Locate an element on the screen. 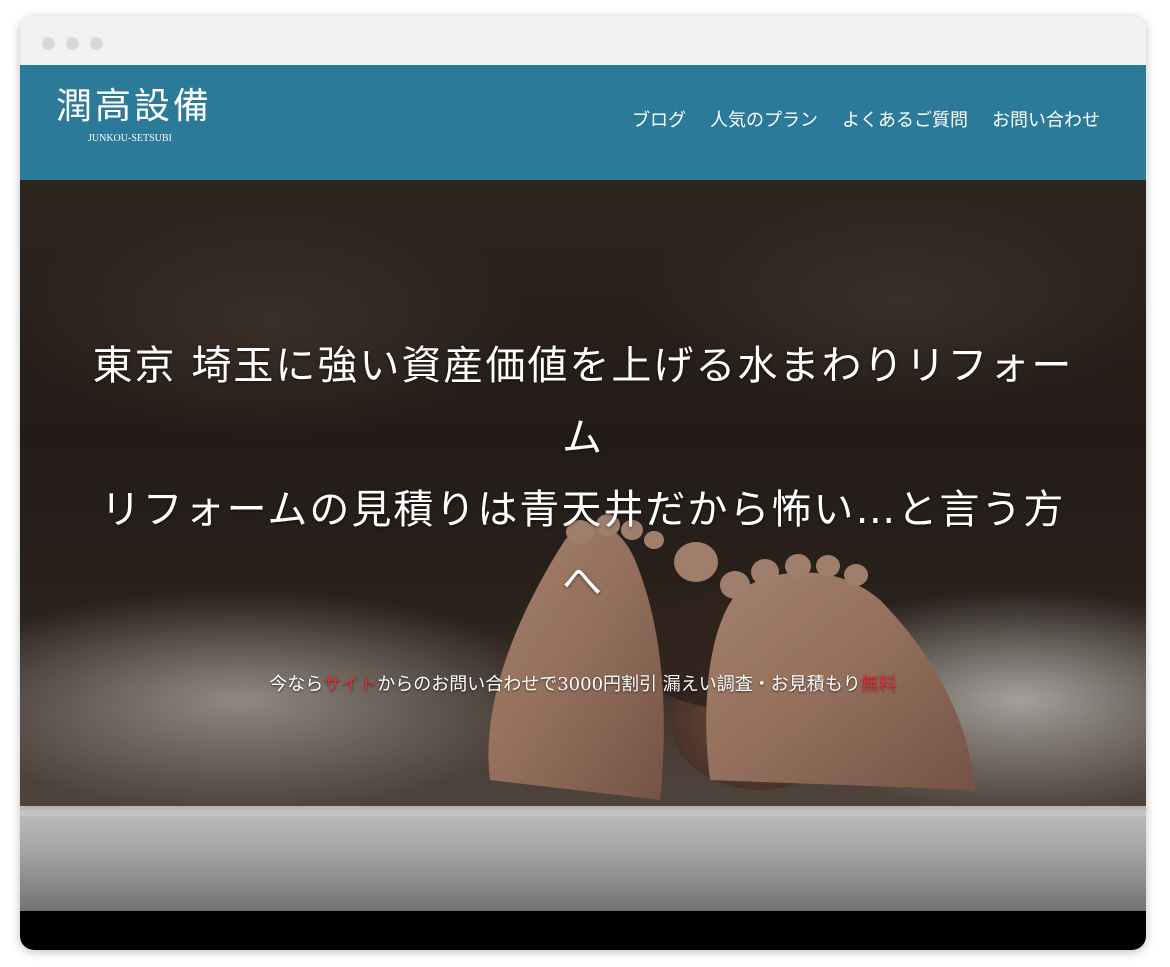  logo-subtext: JUNKOU-SETSUBI is located at coordinates (130, 138).